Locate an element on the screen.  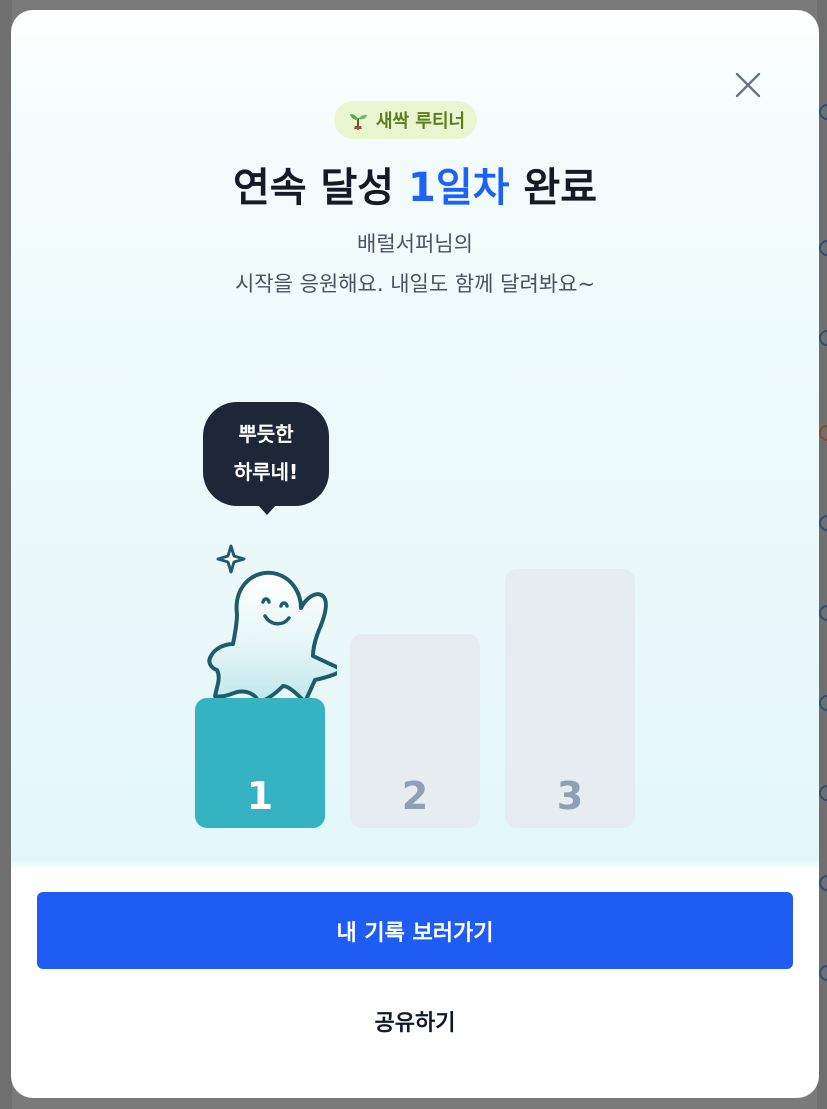
badge-label: 새싹 루티너 is located at coordinates (421, 121).